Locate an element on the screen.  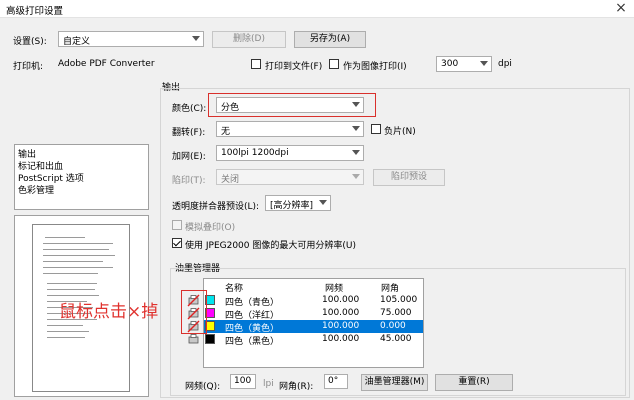
list-item-color-management: 色彩管理 is located at coordinates (36, 189).